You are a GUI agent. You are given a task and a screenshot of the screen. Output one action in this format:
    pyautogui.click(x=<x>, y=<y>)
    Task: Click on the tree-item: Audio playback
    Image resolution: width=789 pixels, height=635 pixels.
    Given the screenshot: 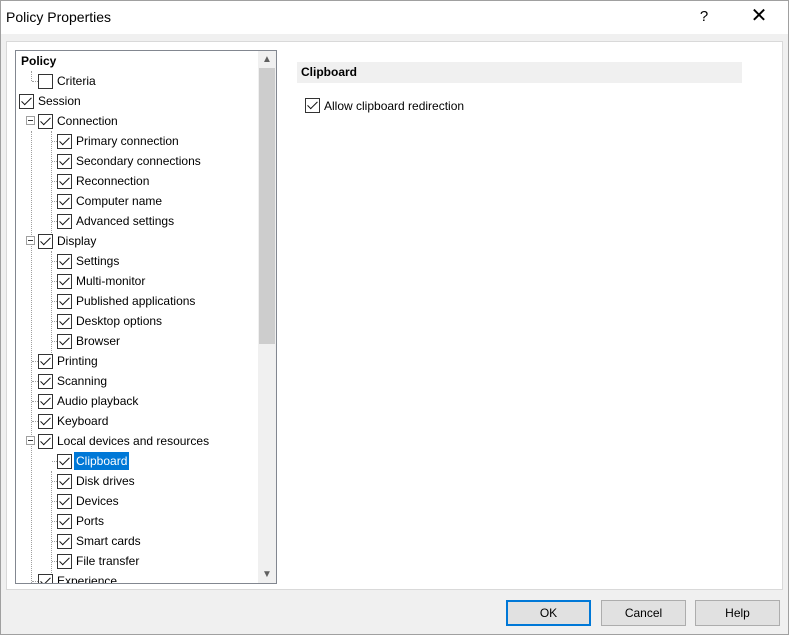 What is the action you would take?
    pyautogui.click(x=89, y=401)
    